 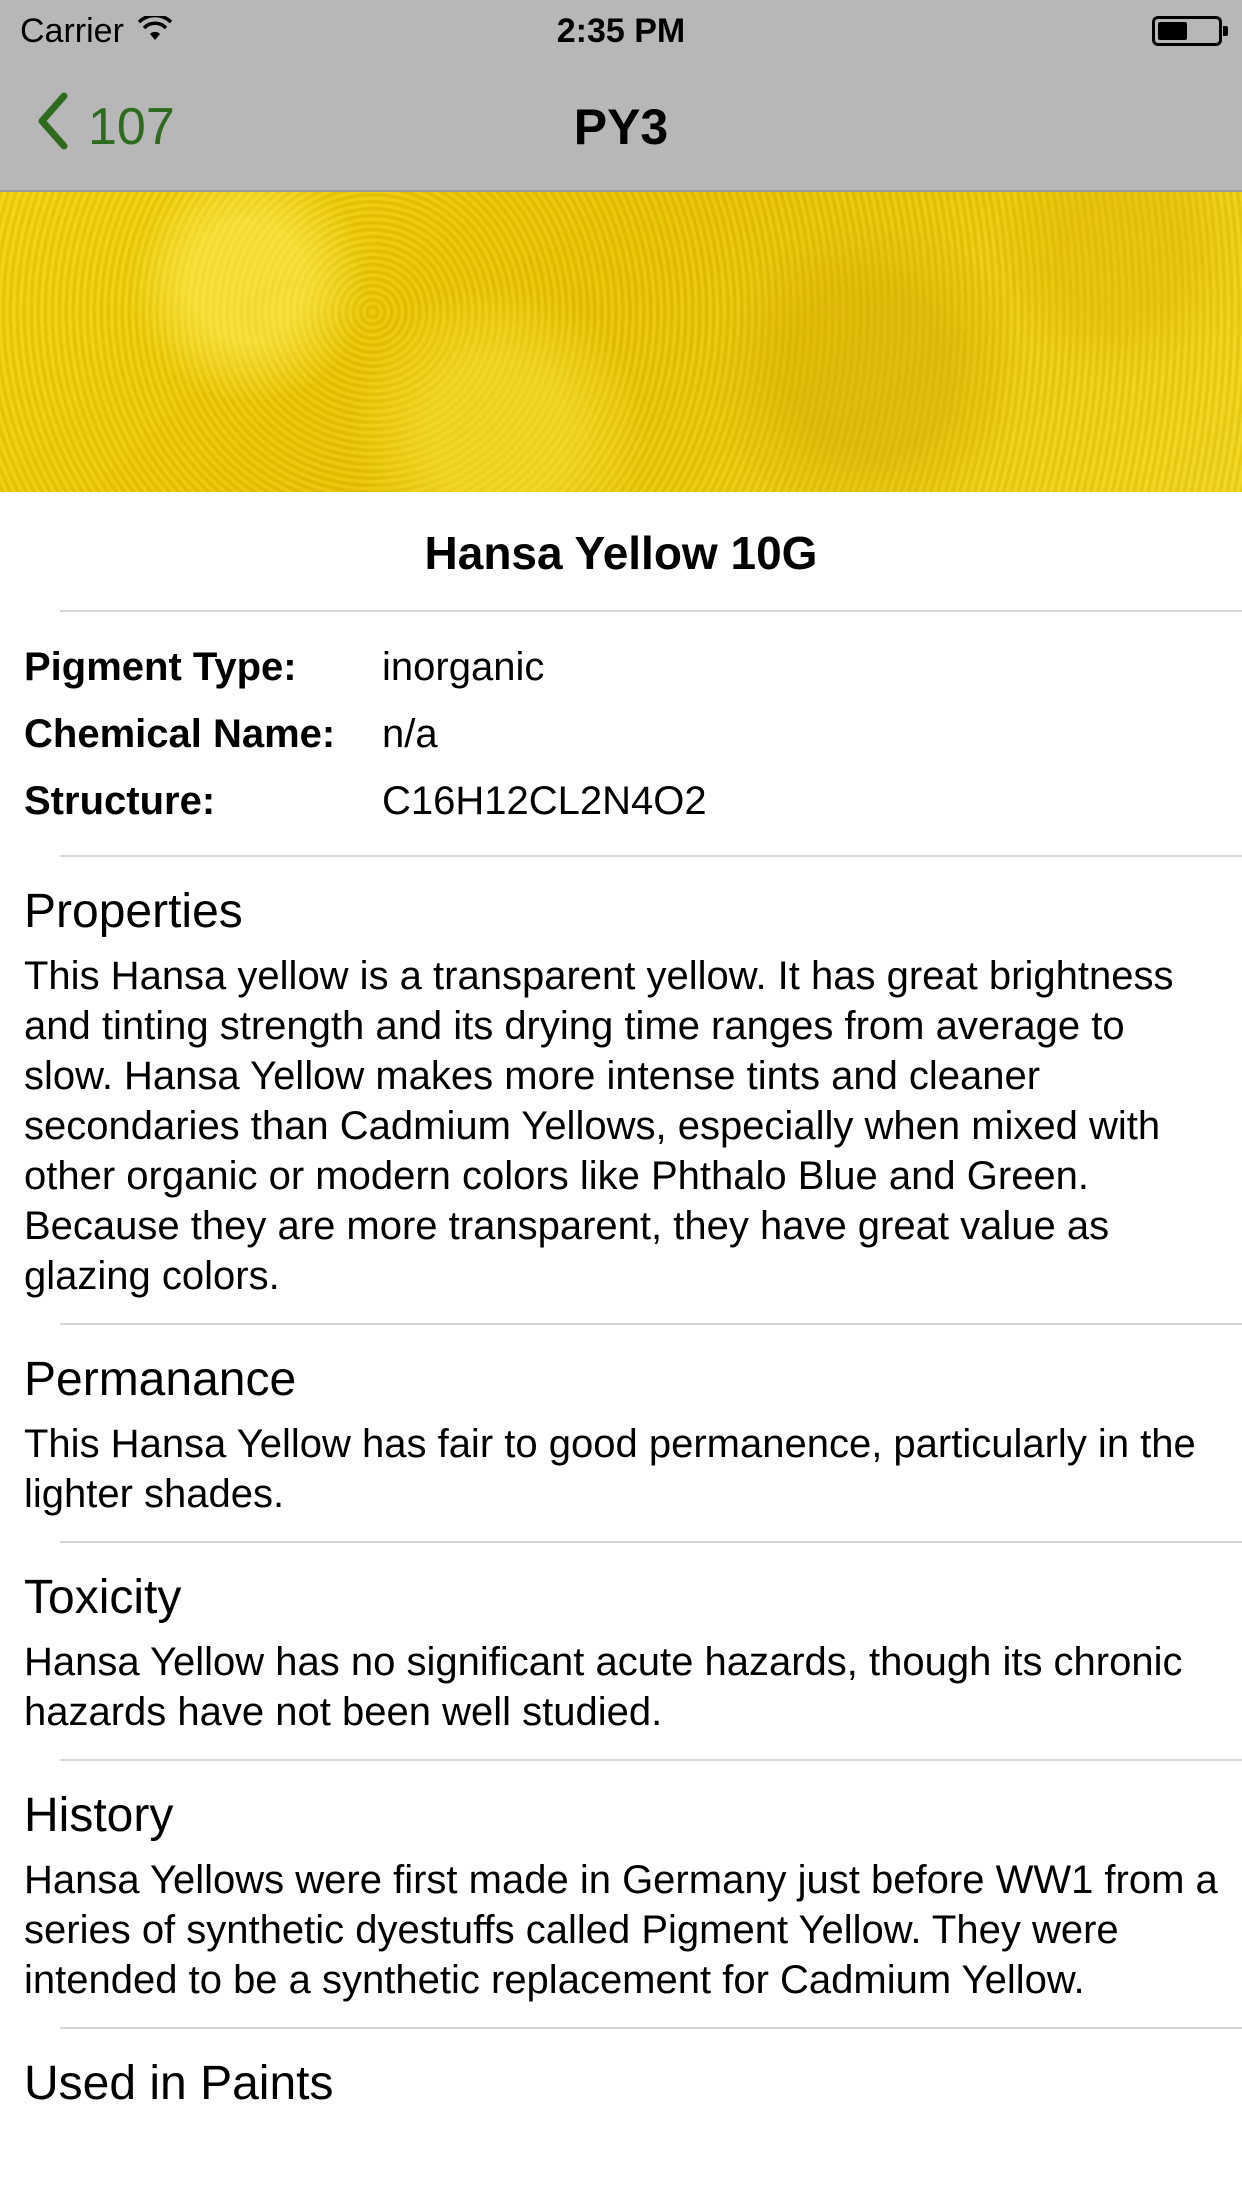 I want to click on spec-value: n/a, so click(x=410, y=734).